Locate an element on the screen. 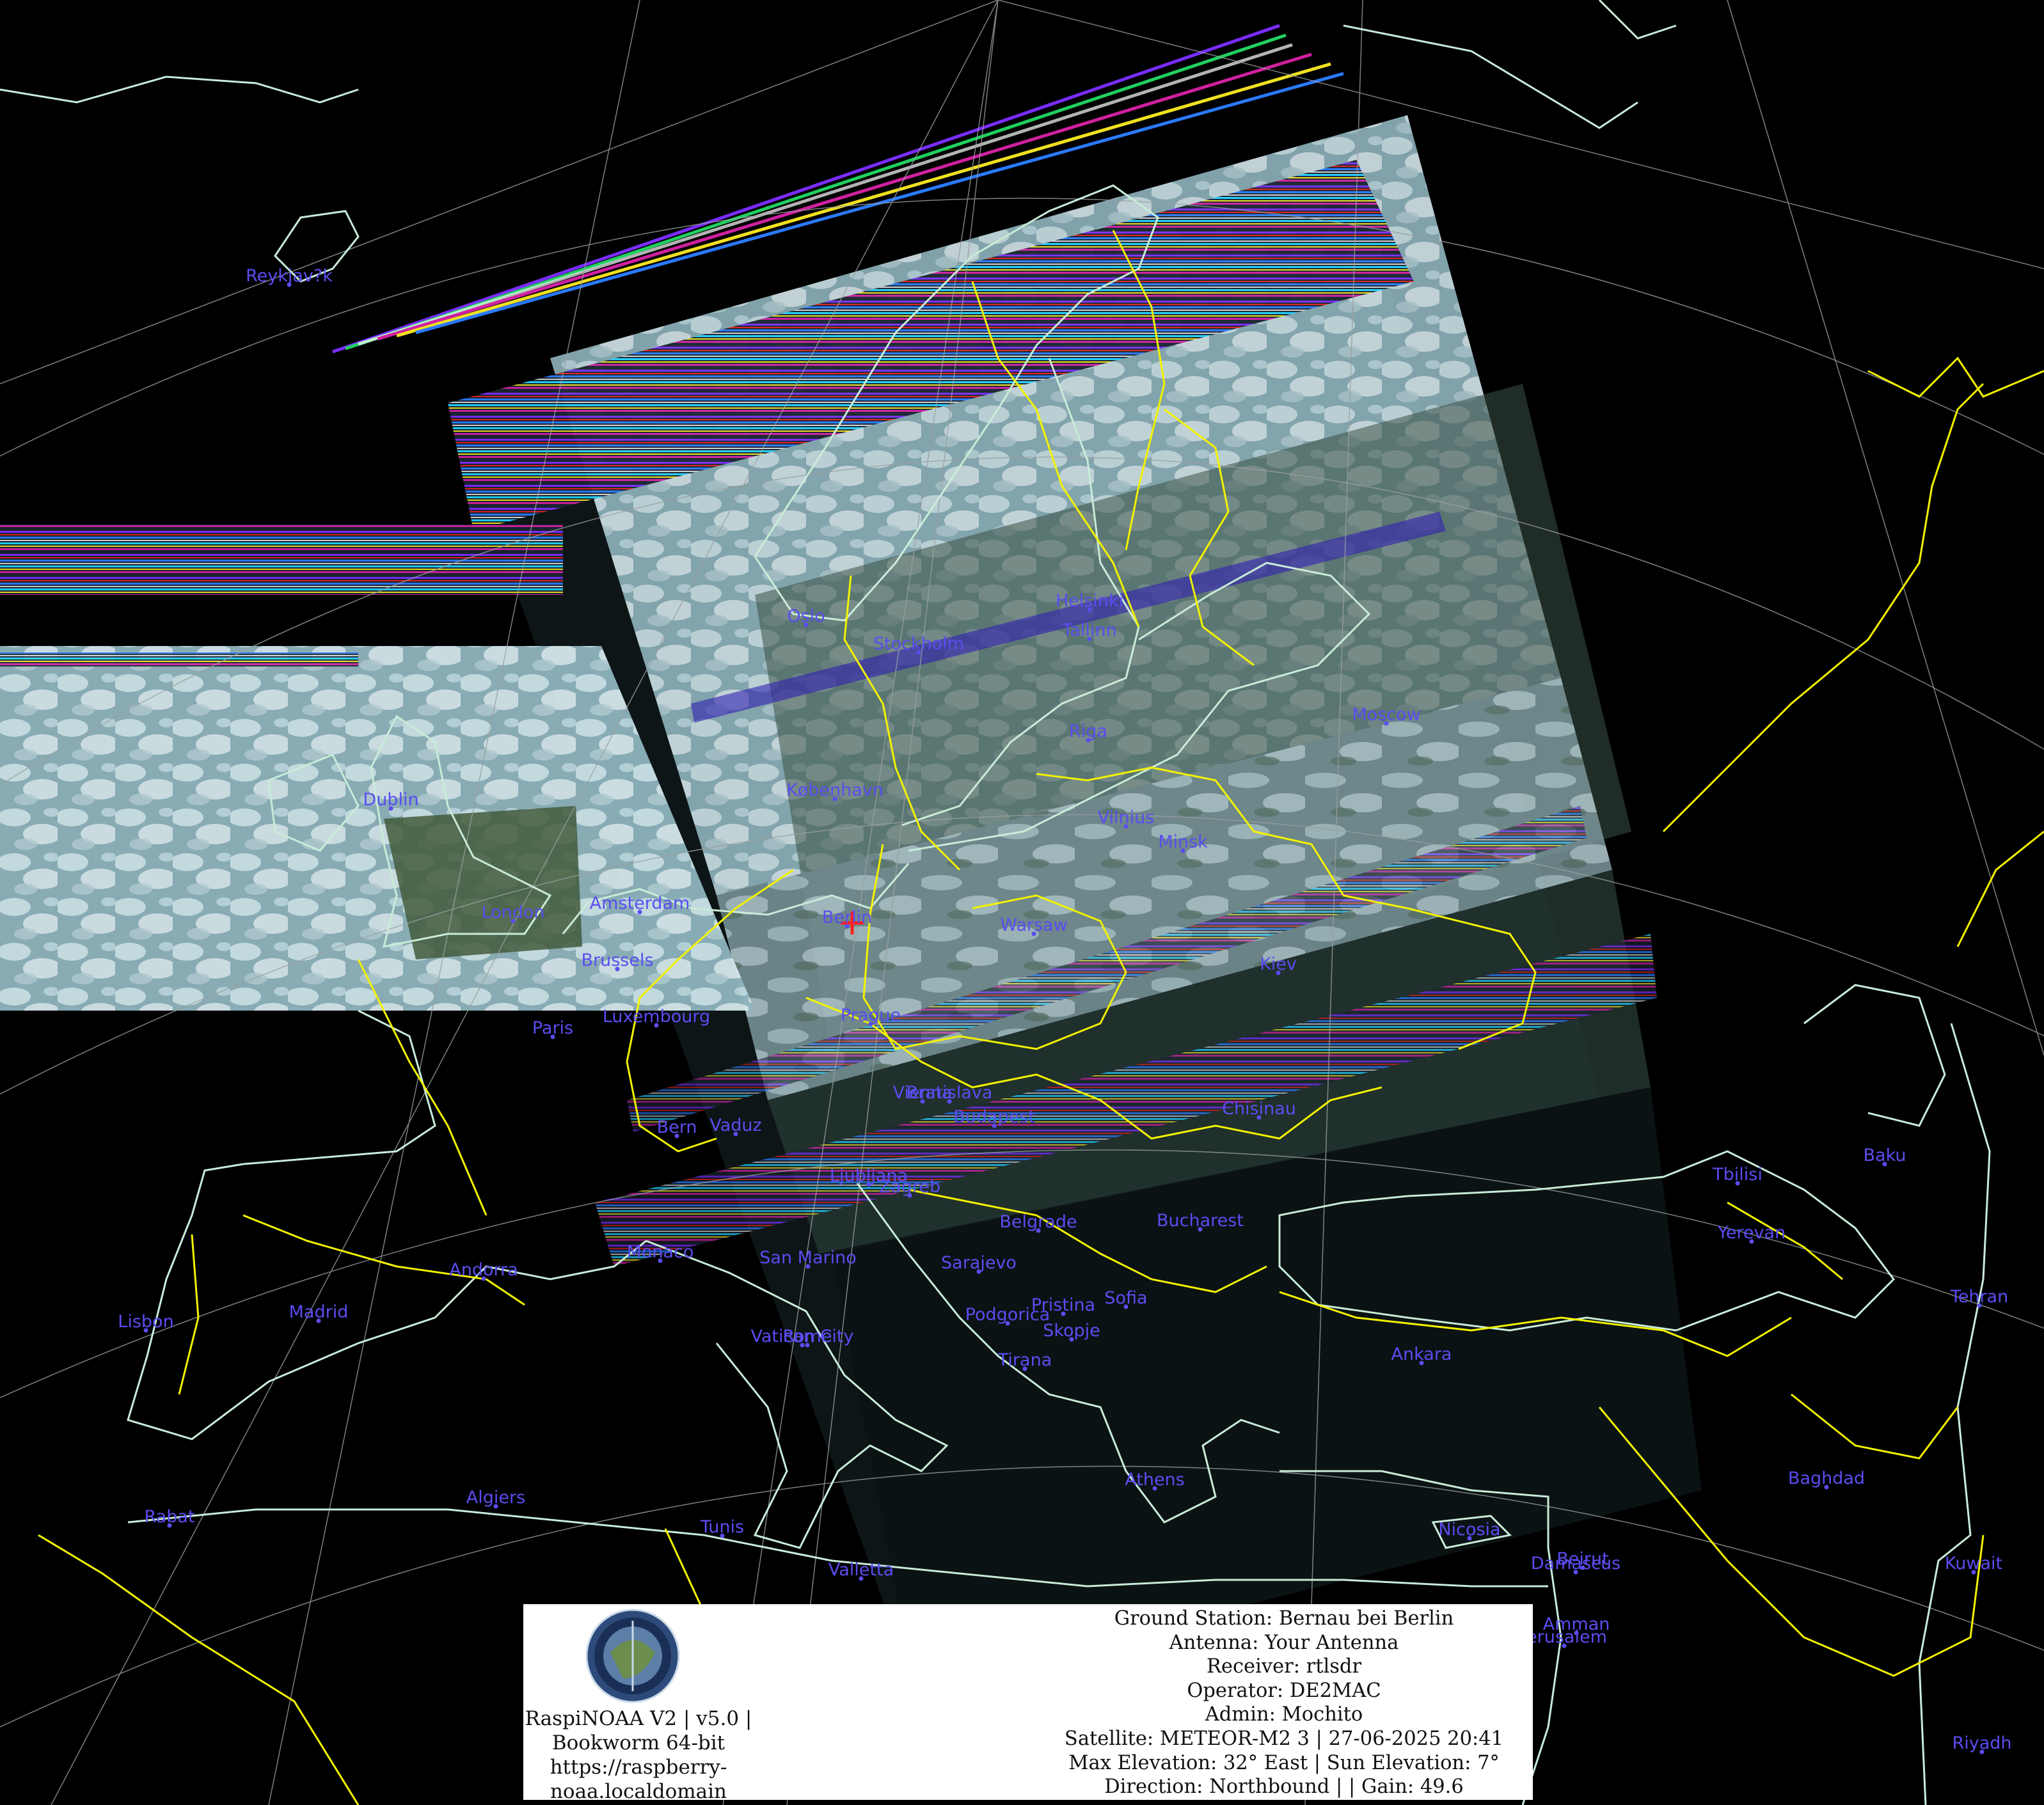  city-marker: Tbilisi is located at coordinates (1737, 1175).